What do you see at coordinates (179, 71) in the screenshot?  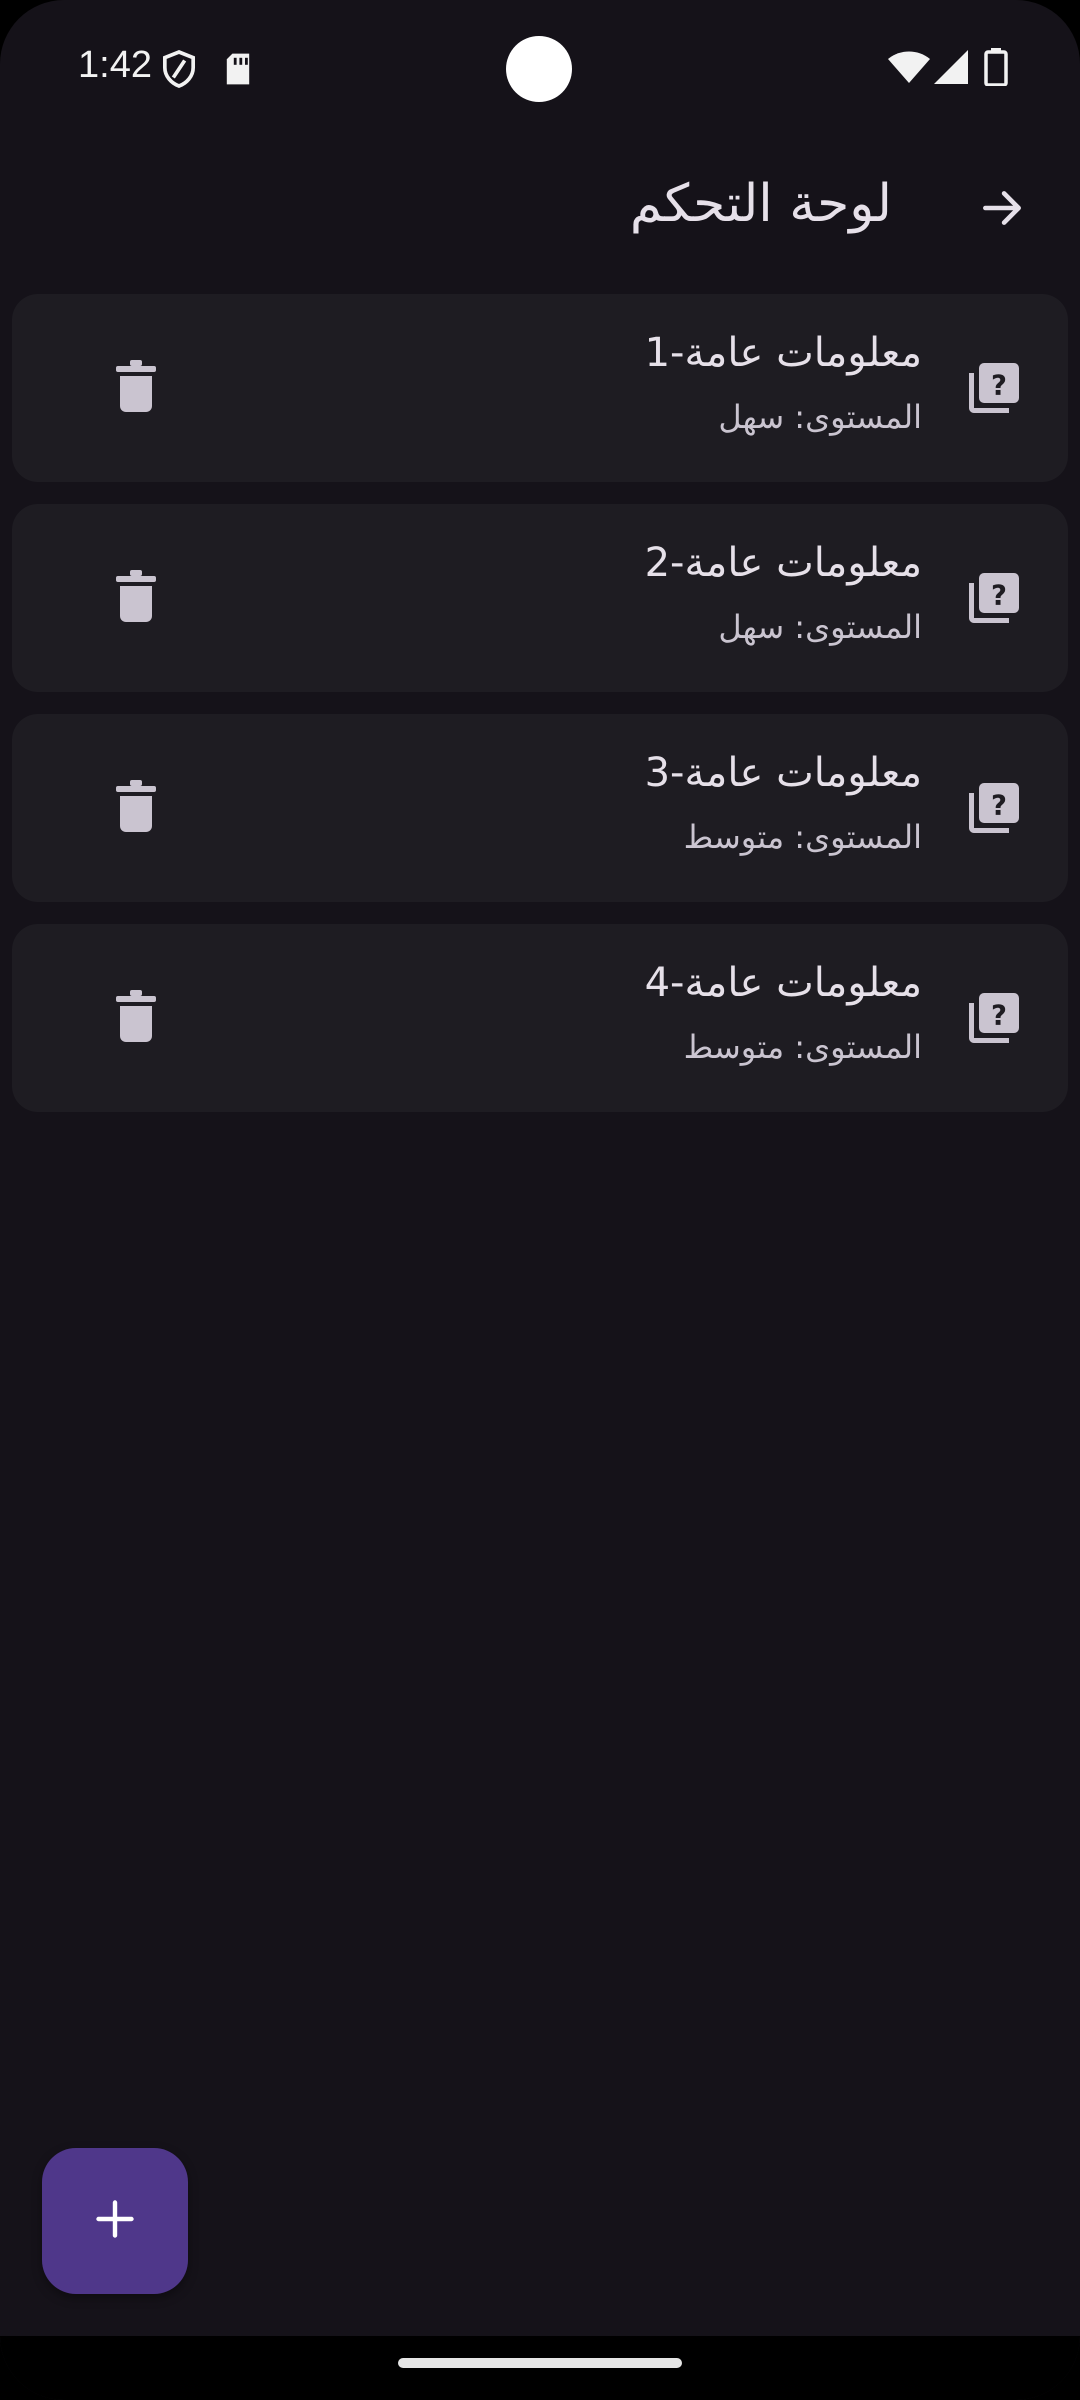 I see `shield-icon` at bounding box center [179, 71].